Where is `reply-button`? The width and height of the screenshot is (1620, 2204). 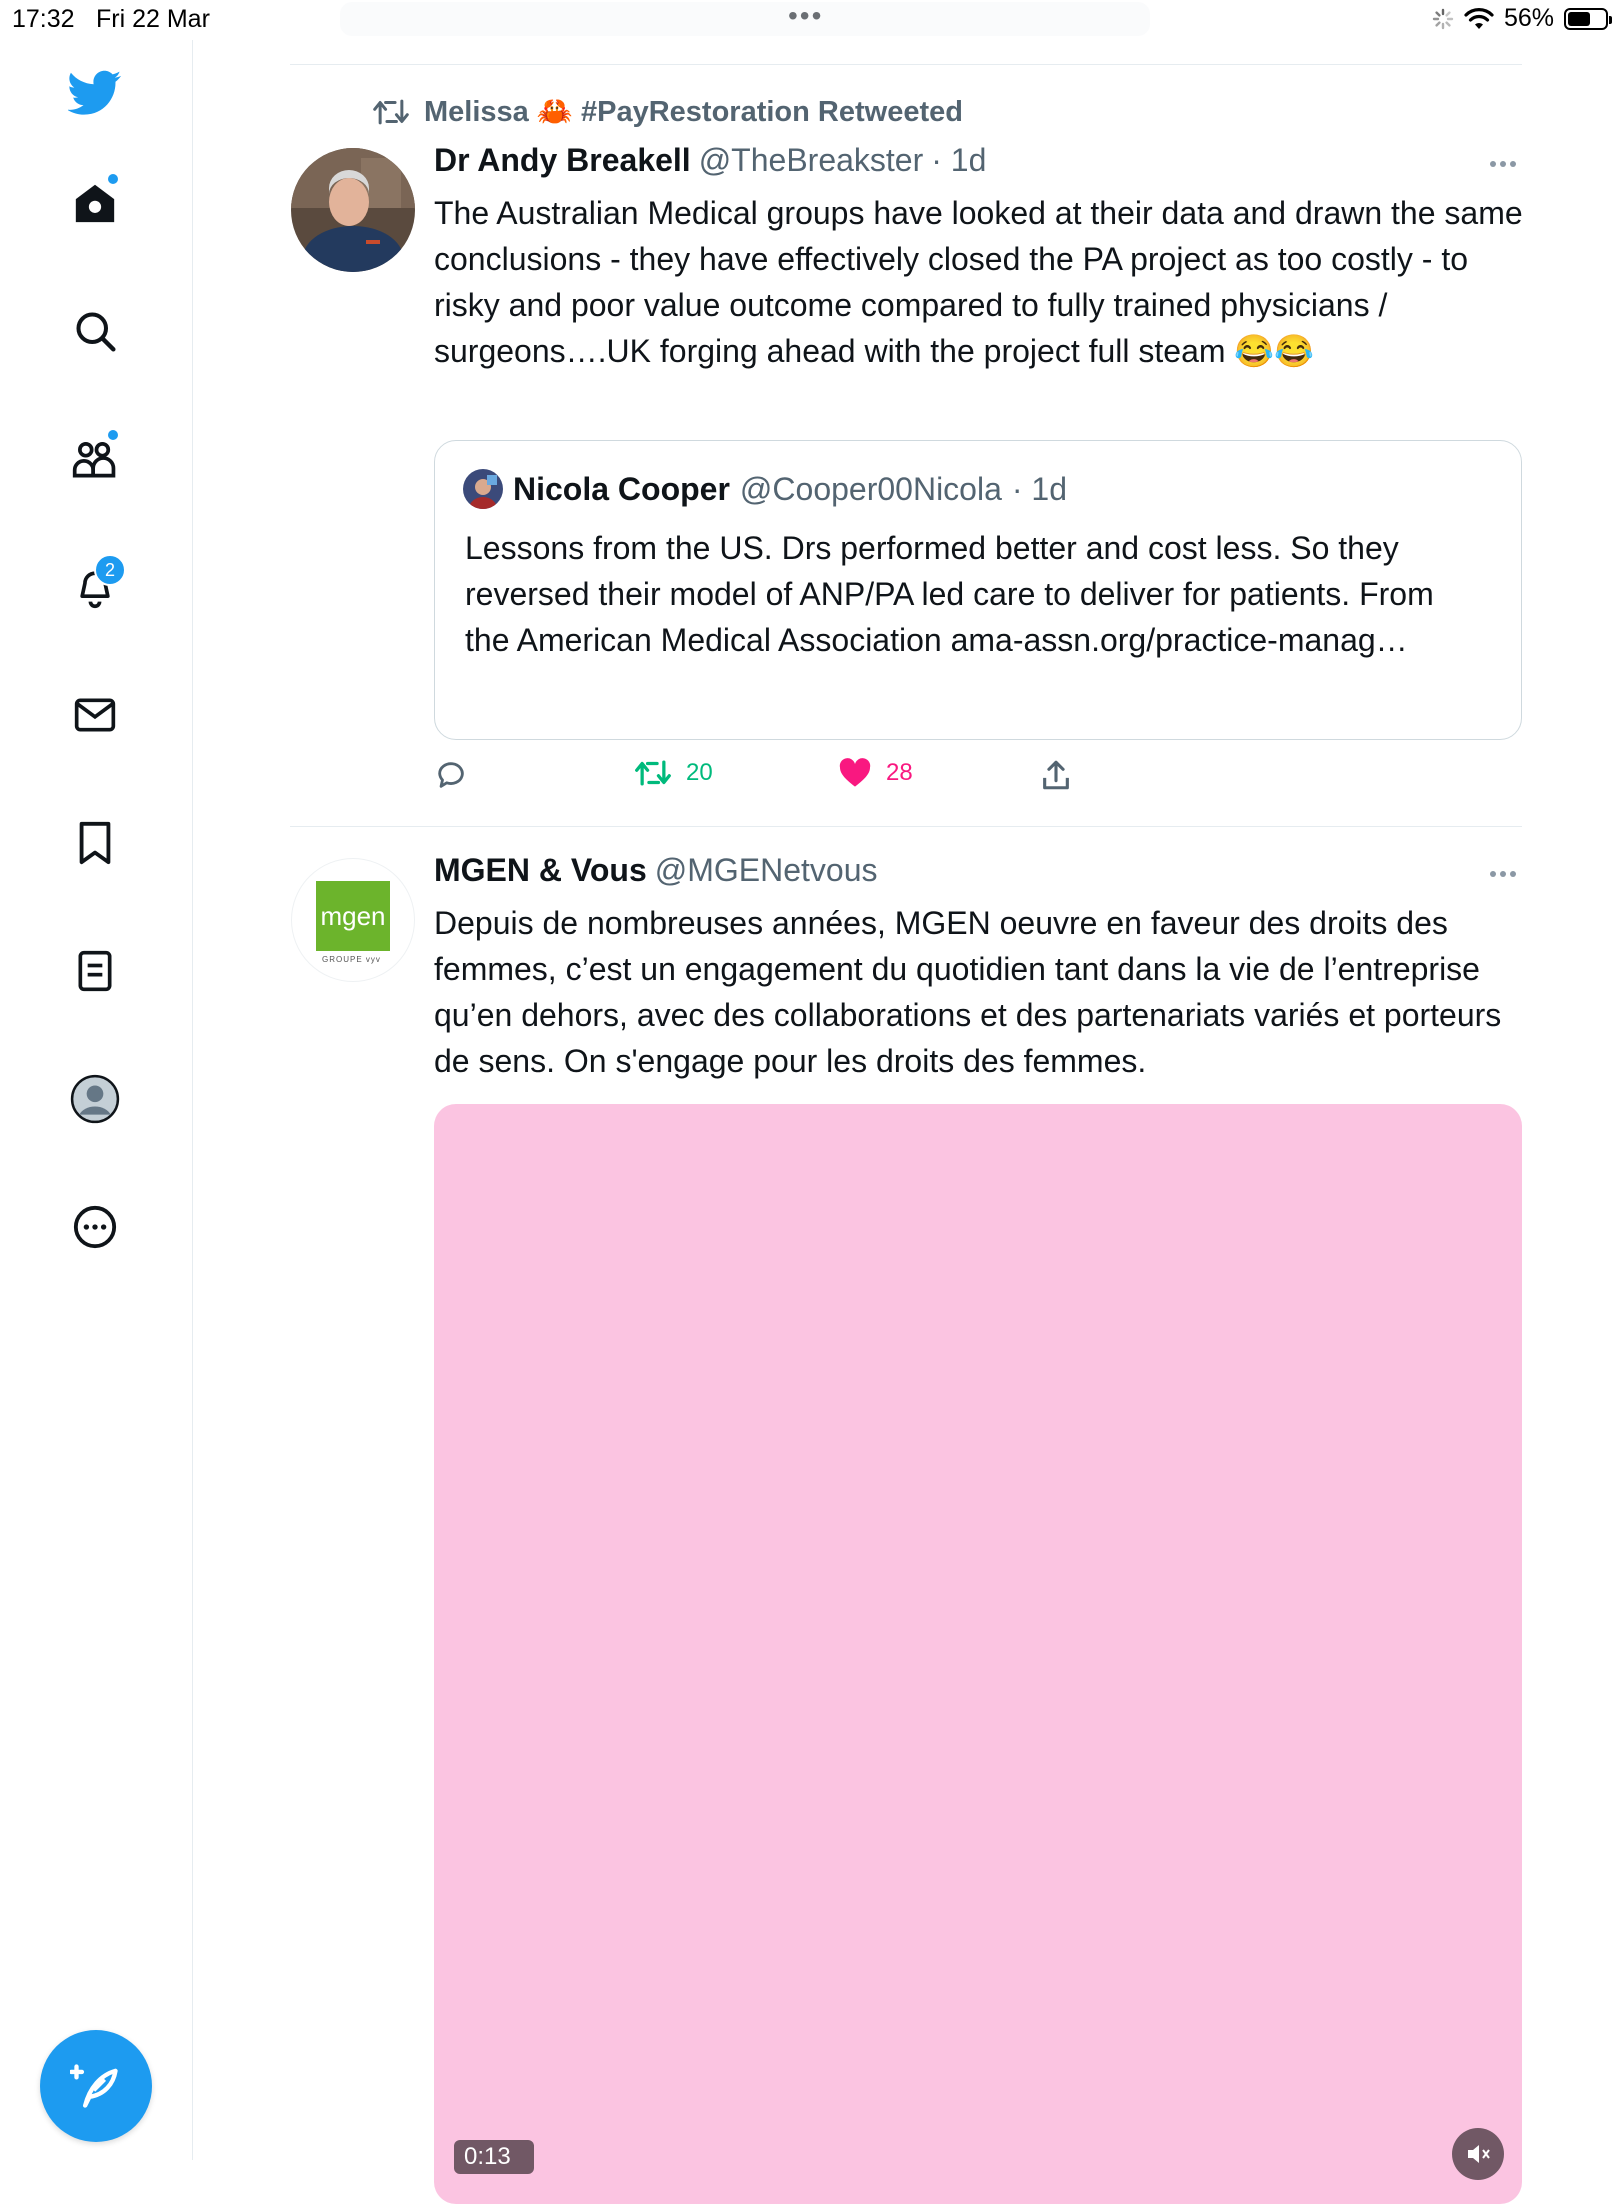
reply-button is located at coordinates (451, 775).